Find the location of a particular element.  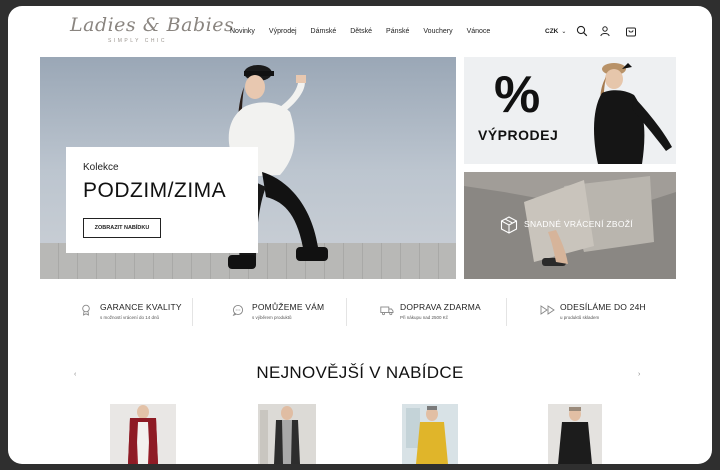

nav-item-detske: Dětské is located at coordinates (361, 31).